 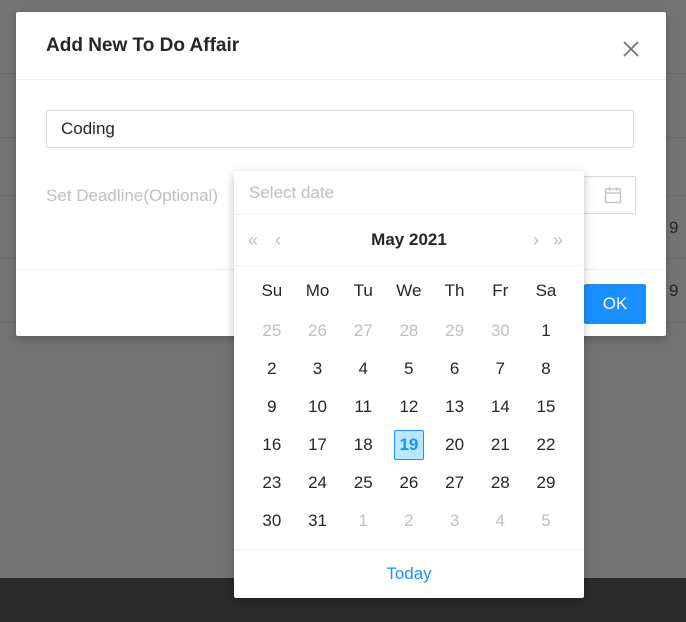 What do you see at coordinates (340, 129) in the screenshot?
I see `task-title-input` at bounding box center [340, 129].